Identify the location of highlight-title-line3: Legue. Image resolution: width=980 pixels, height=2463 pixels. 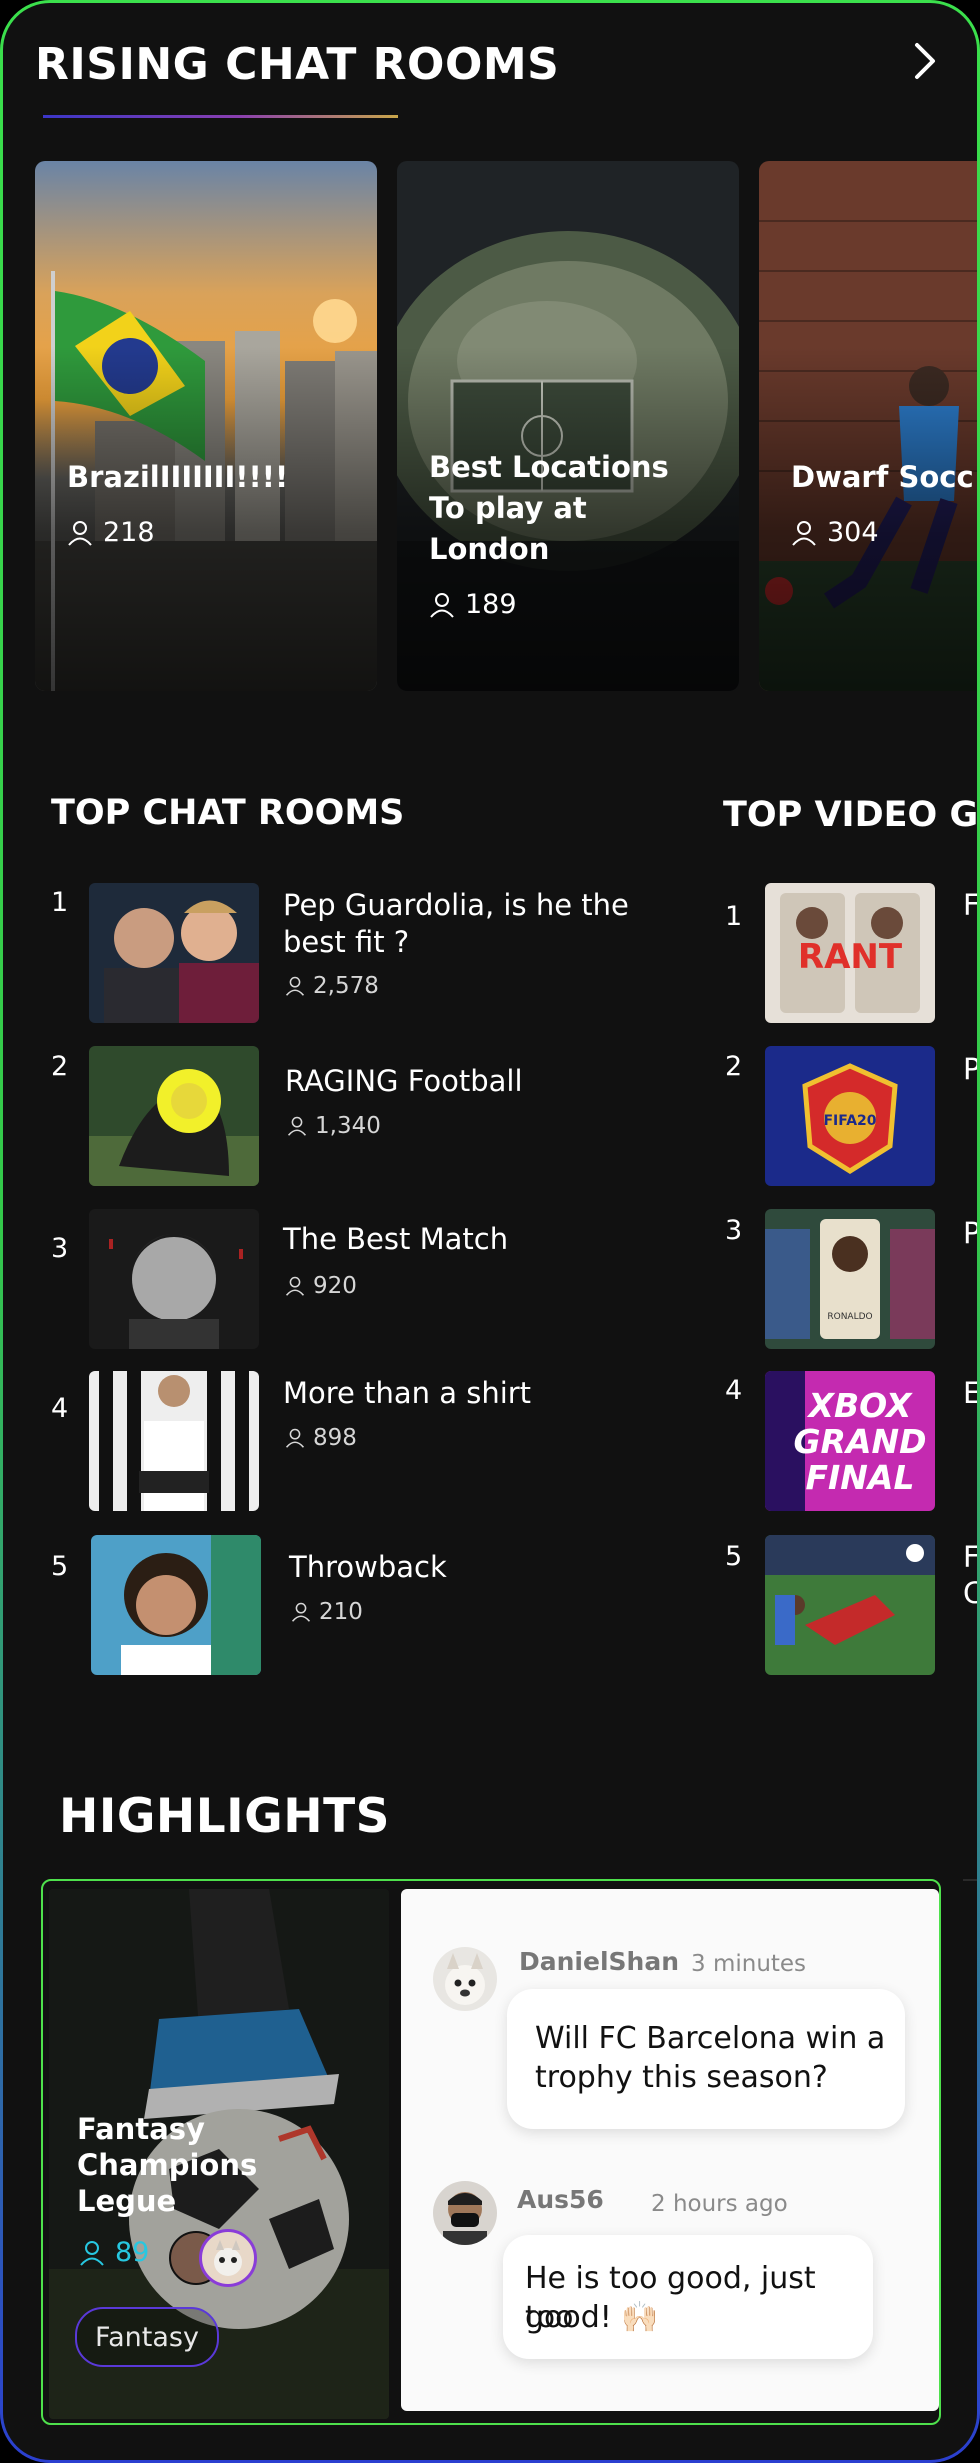
(127, 2201).